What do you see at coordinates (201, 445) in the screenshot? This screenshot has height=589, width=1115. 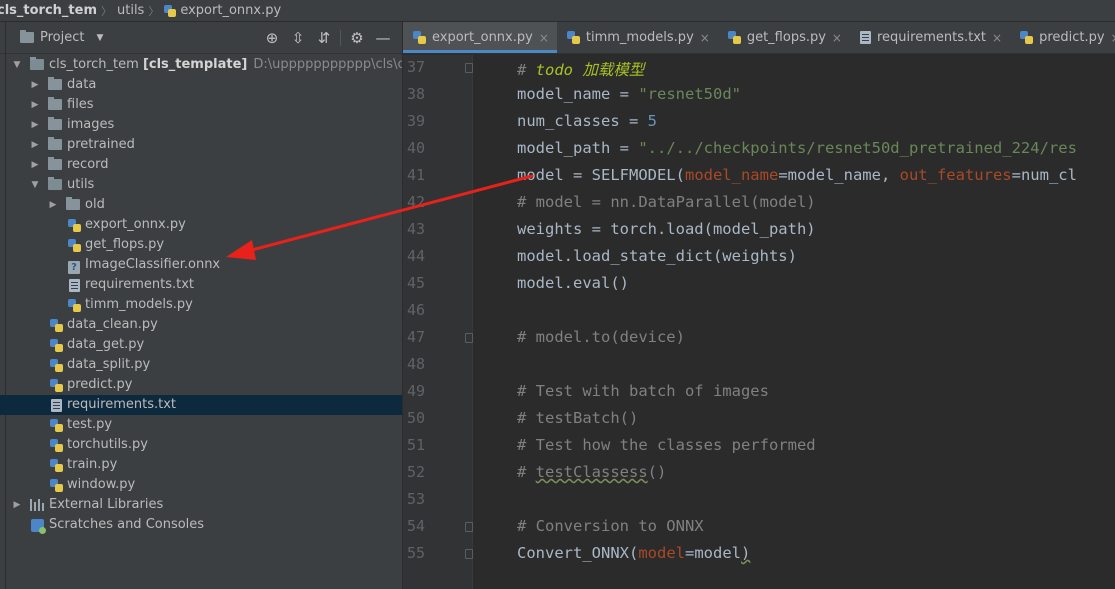 I see `tree-item-torchutils: torchutils.py` at bounding box center [201, 445].